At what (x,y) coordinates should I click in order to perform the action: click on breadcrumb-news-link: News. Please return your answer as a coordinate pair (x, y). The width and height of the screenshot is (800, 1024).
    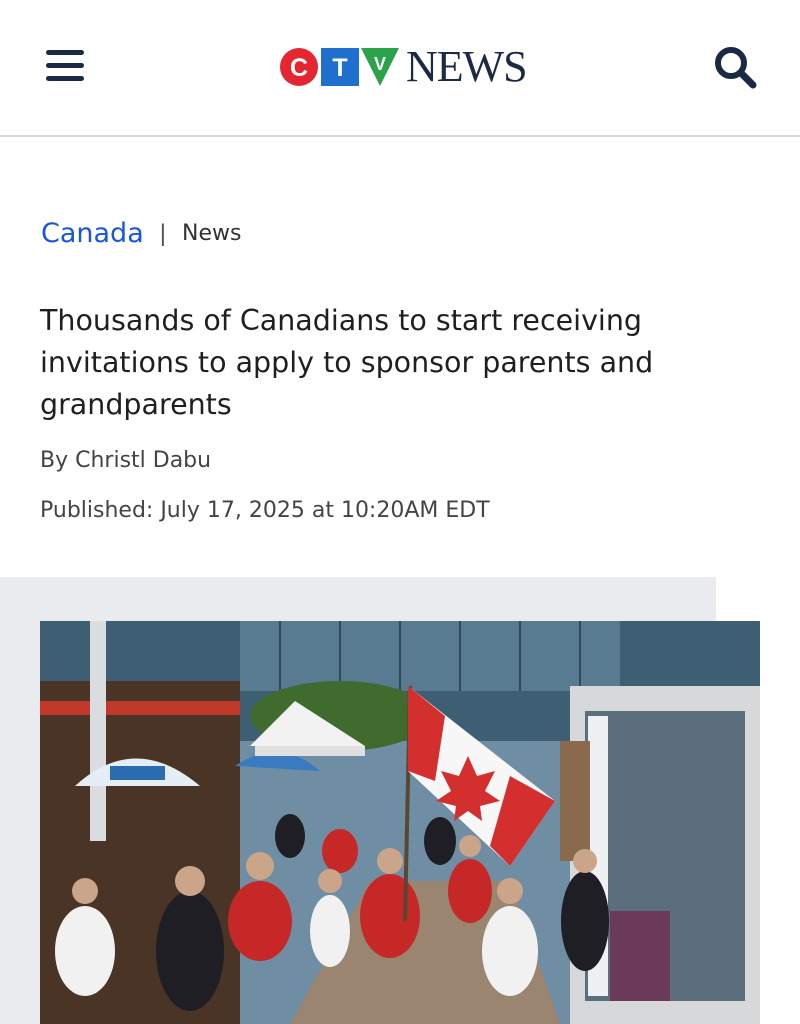
    Looking at the image, I should click on (211, 233).